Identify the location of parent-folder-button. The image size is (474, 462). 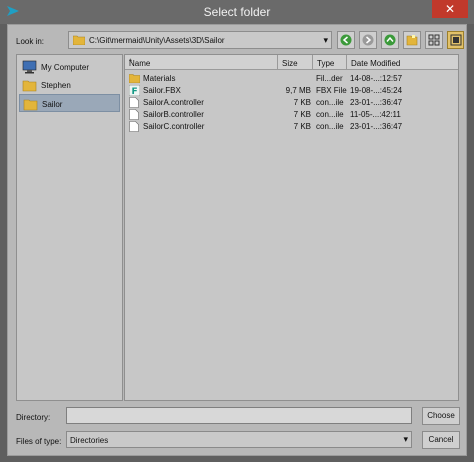
(390, 40).